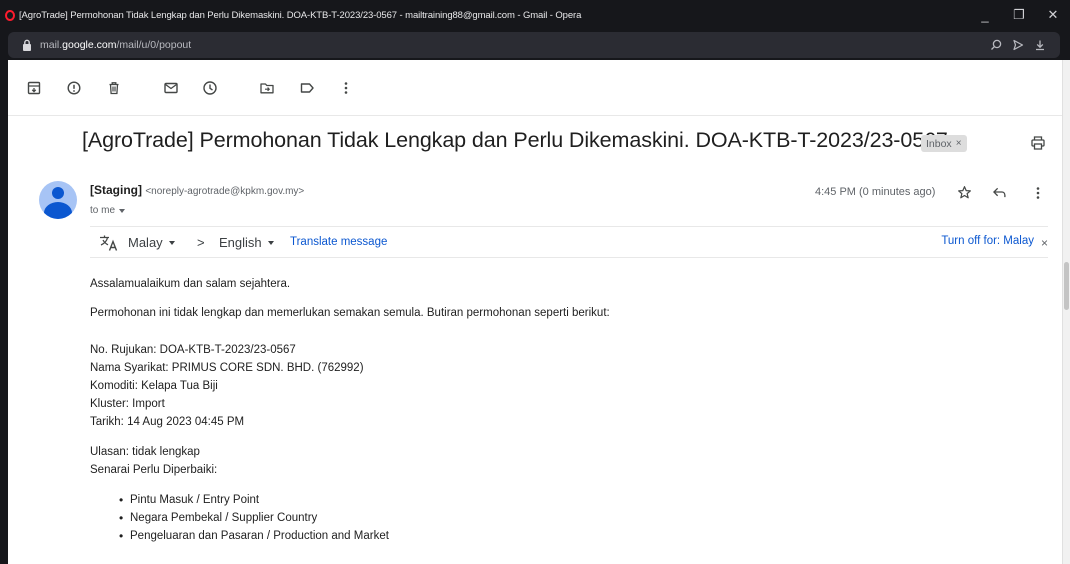 The image size is (1070, 564). What do you see at coordinates (1066, 286) in the screenshot?
I see `scrollbar-thumb` at bounding box center [1066, 286].